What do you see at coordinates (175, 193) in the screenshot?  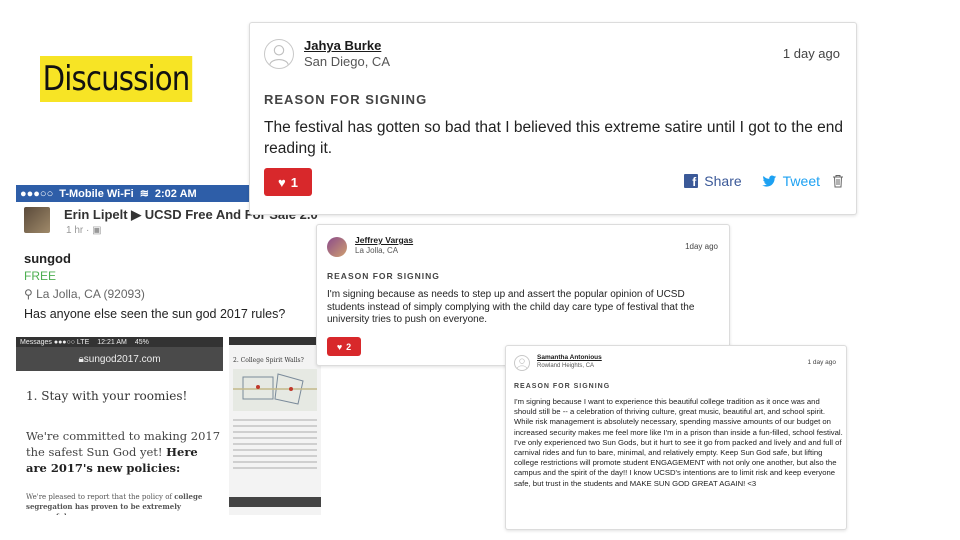 I see `clock-label: 2:02 AM` at bounding box center [175, 193].